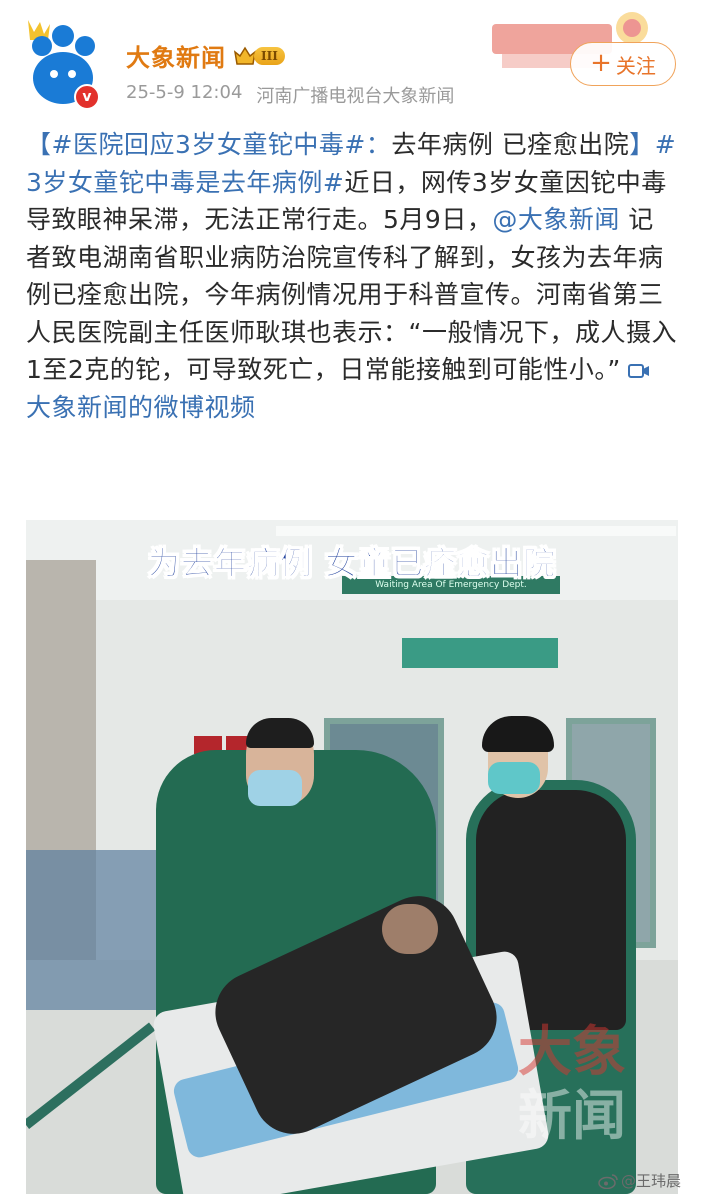 The image size is (701, 1199). What do you see at coordinates (269, 55) in the screenshot?
I see `level-label: III` at bounding box center [269, 55].